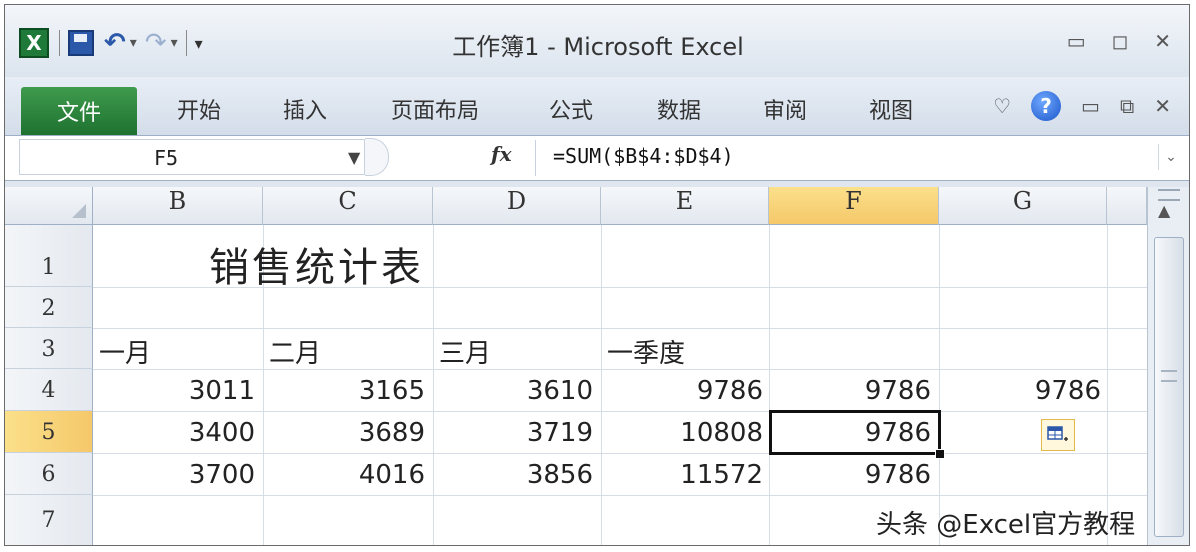 The height and width of the screenshot is (552, 1196). What do you see at coordinates (125, 351) in the screenshot?
I see `cell-b3: 一月` at bounding box center [125, 351].